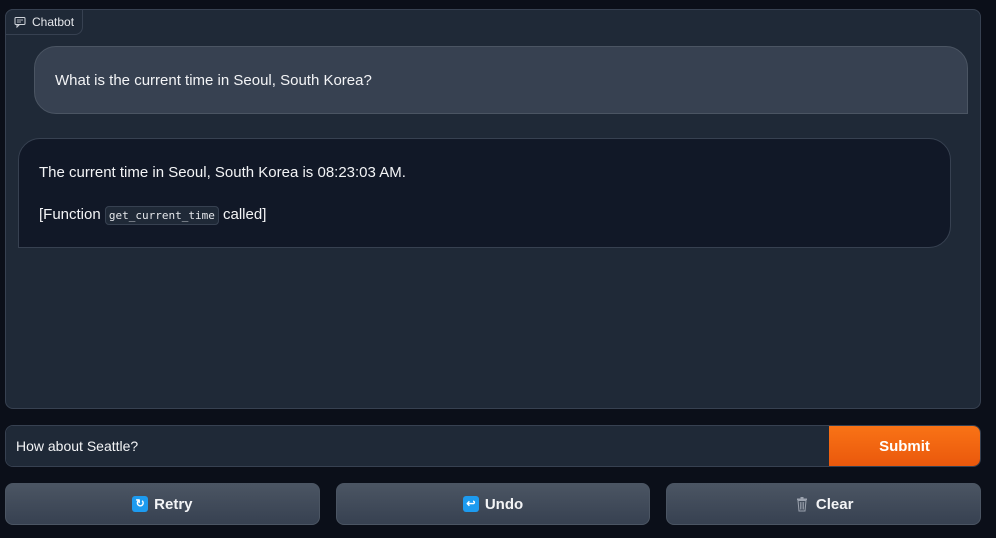 The image size is (996, 538). What do you see at coordinates (173, 504) in the screenshot?
I see `retry-label: Retry` at bounding box center [173, 504].